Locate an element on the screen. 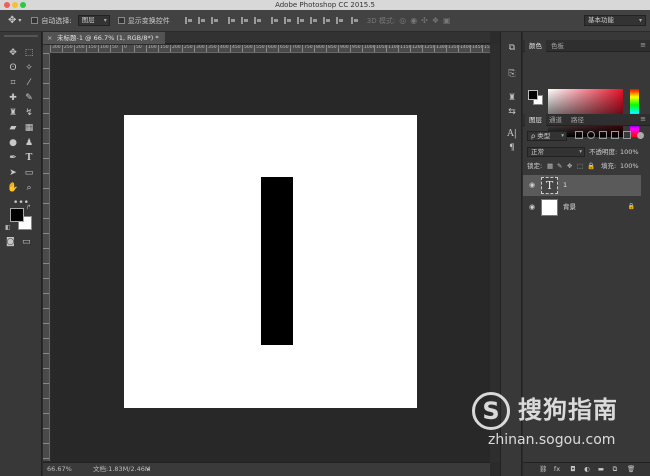 This screenshot has width=650, height=476. 3d-pan-icon: ✣ is located at coordinates (424, 20).